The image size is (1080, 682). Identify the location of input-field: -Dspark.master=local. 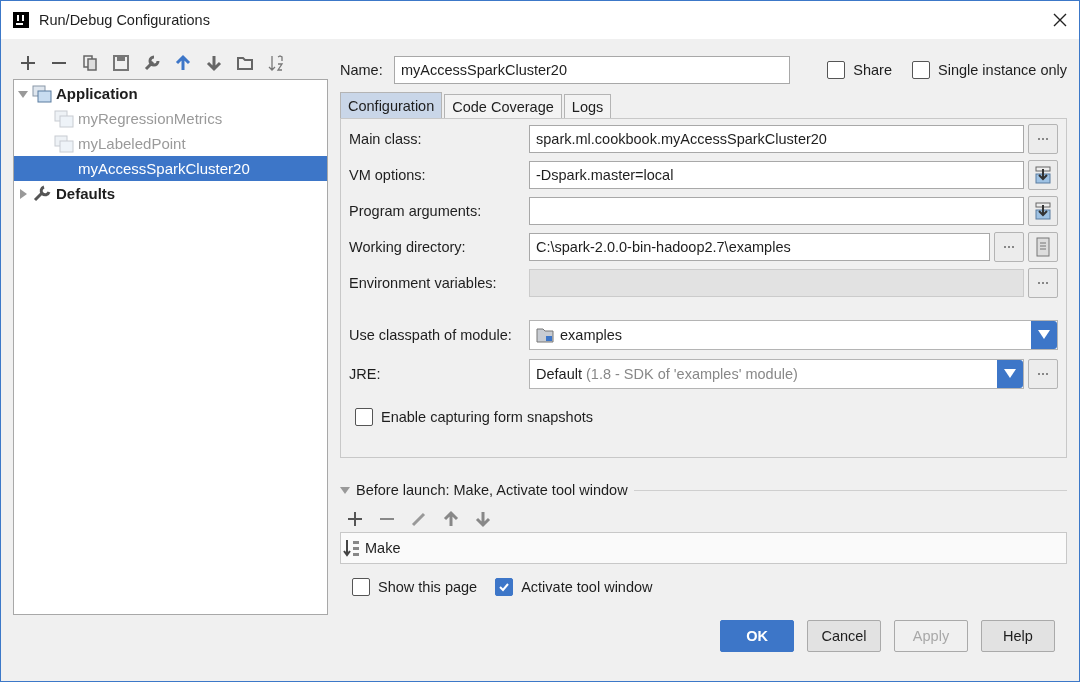
(776, 175).